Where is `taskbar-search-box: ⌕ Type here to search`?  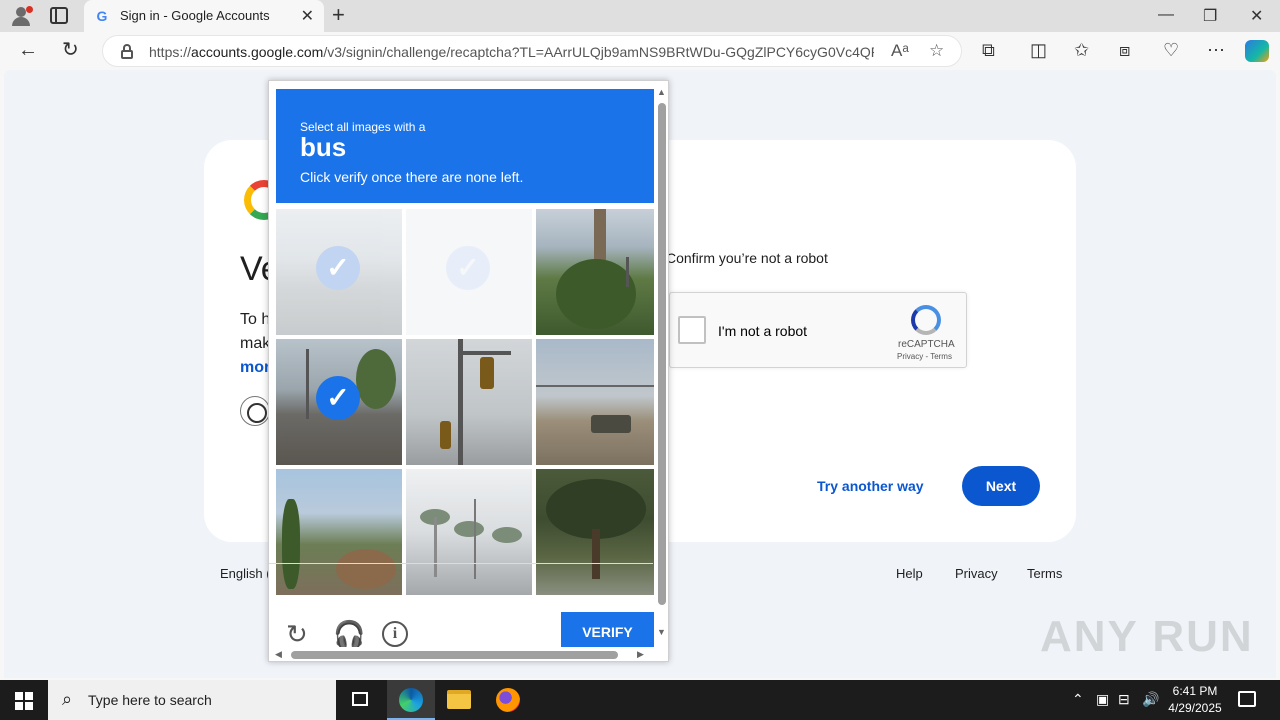 taskbar-search-box: ⌕ Type here to search is located at coordinates (192, 700).